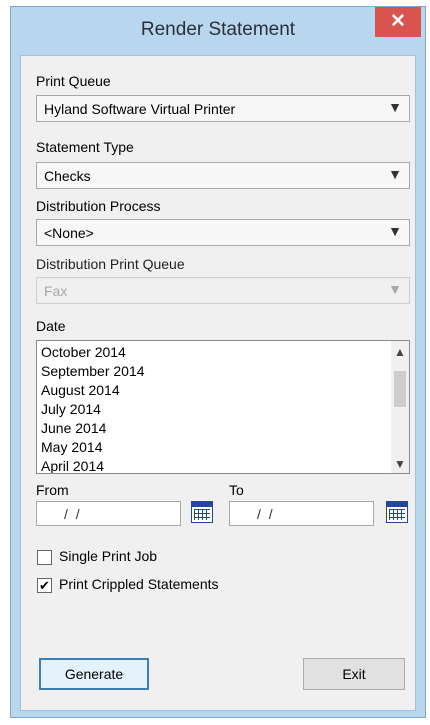  I want to click on exit-button: Exit, so click(354, 674).